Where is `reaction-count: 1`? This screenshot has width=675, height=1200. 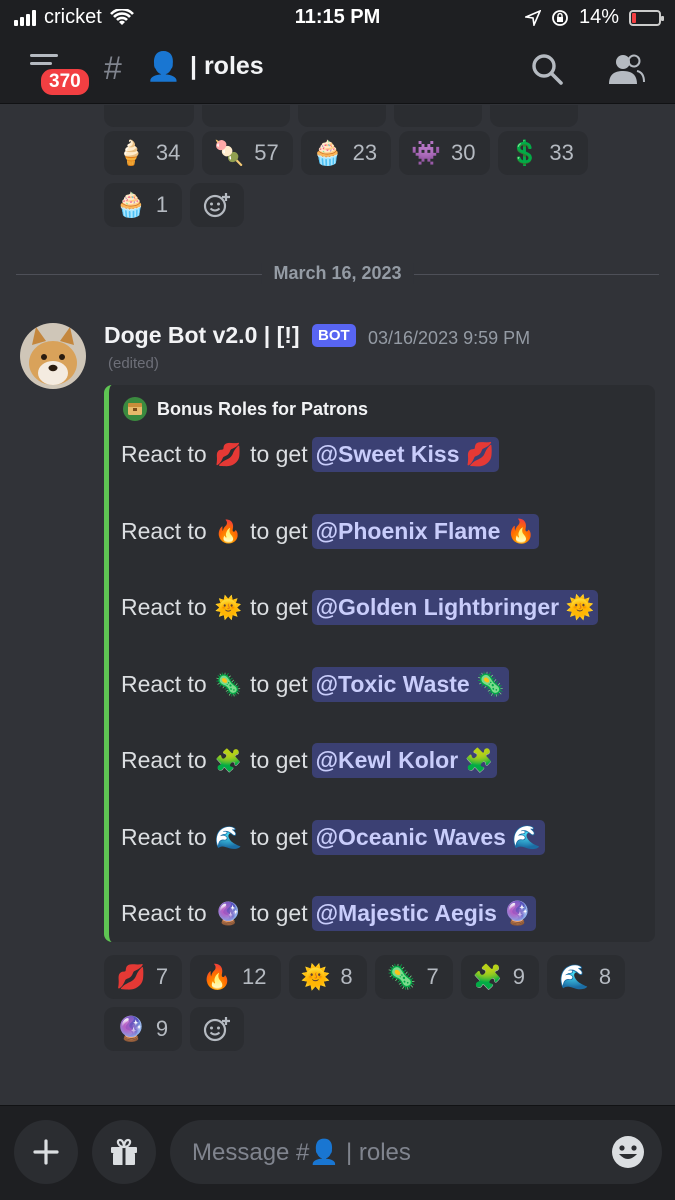
reaction-count: 1 is located at coordinates (162, 204).